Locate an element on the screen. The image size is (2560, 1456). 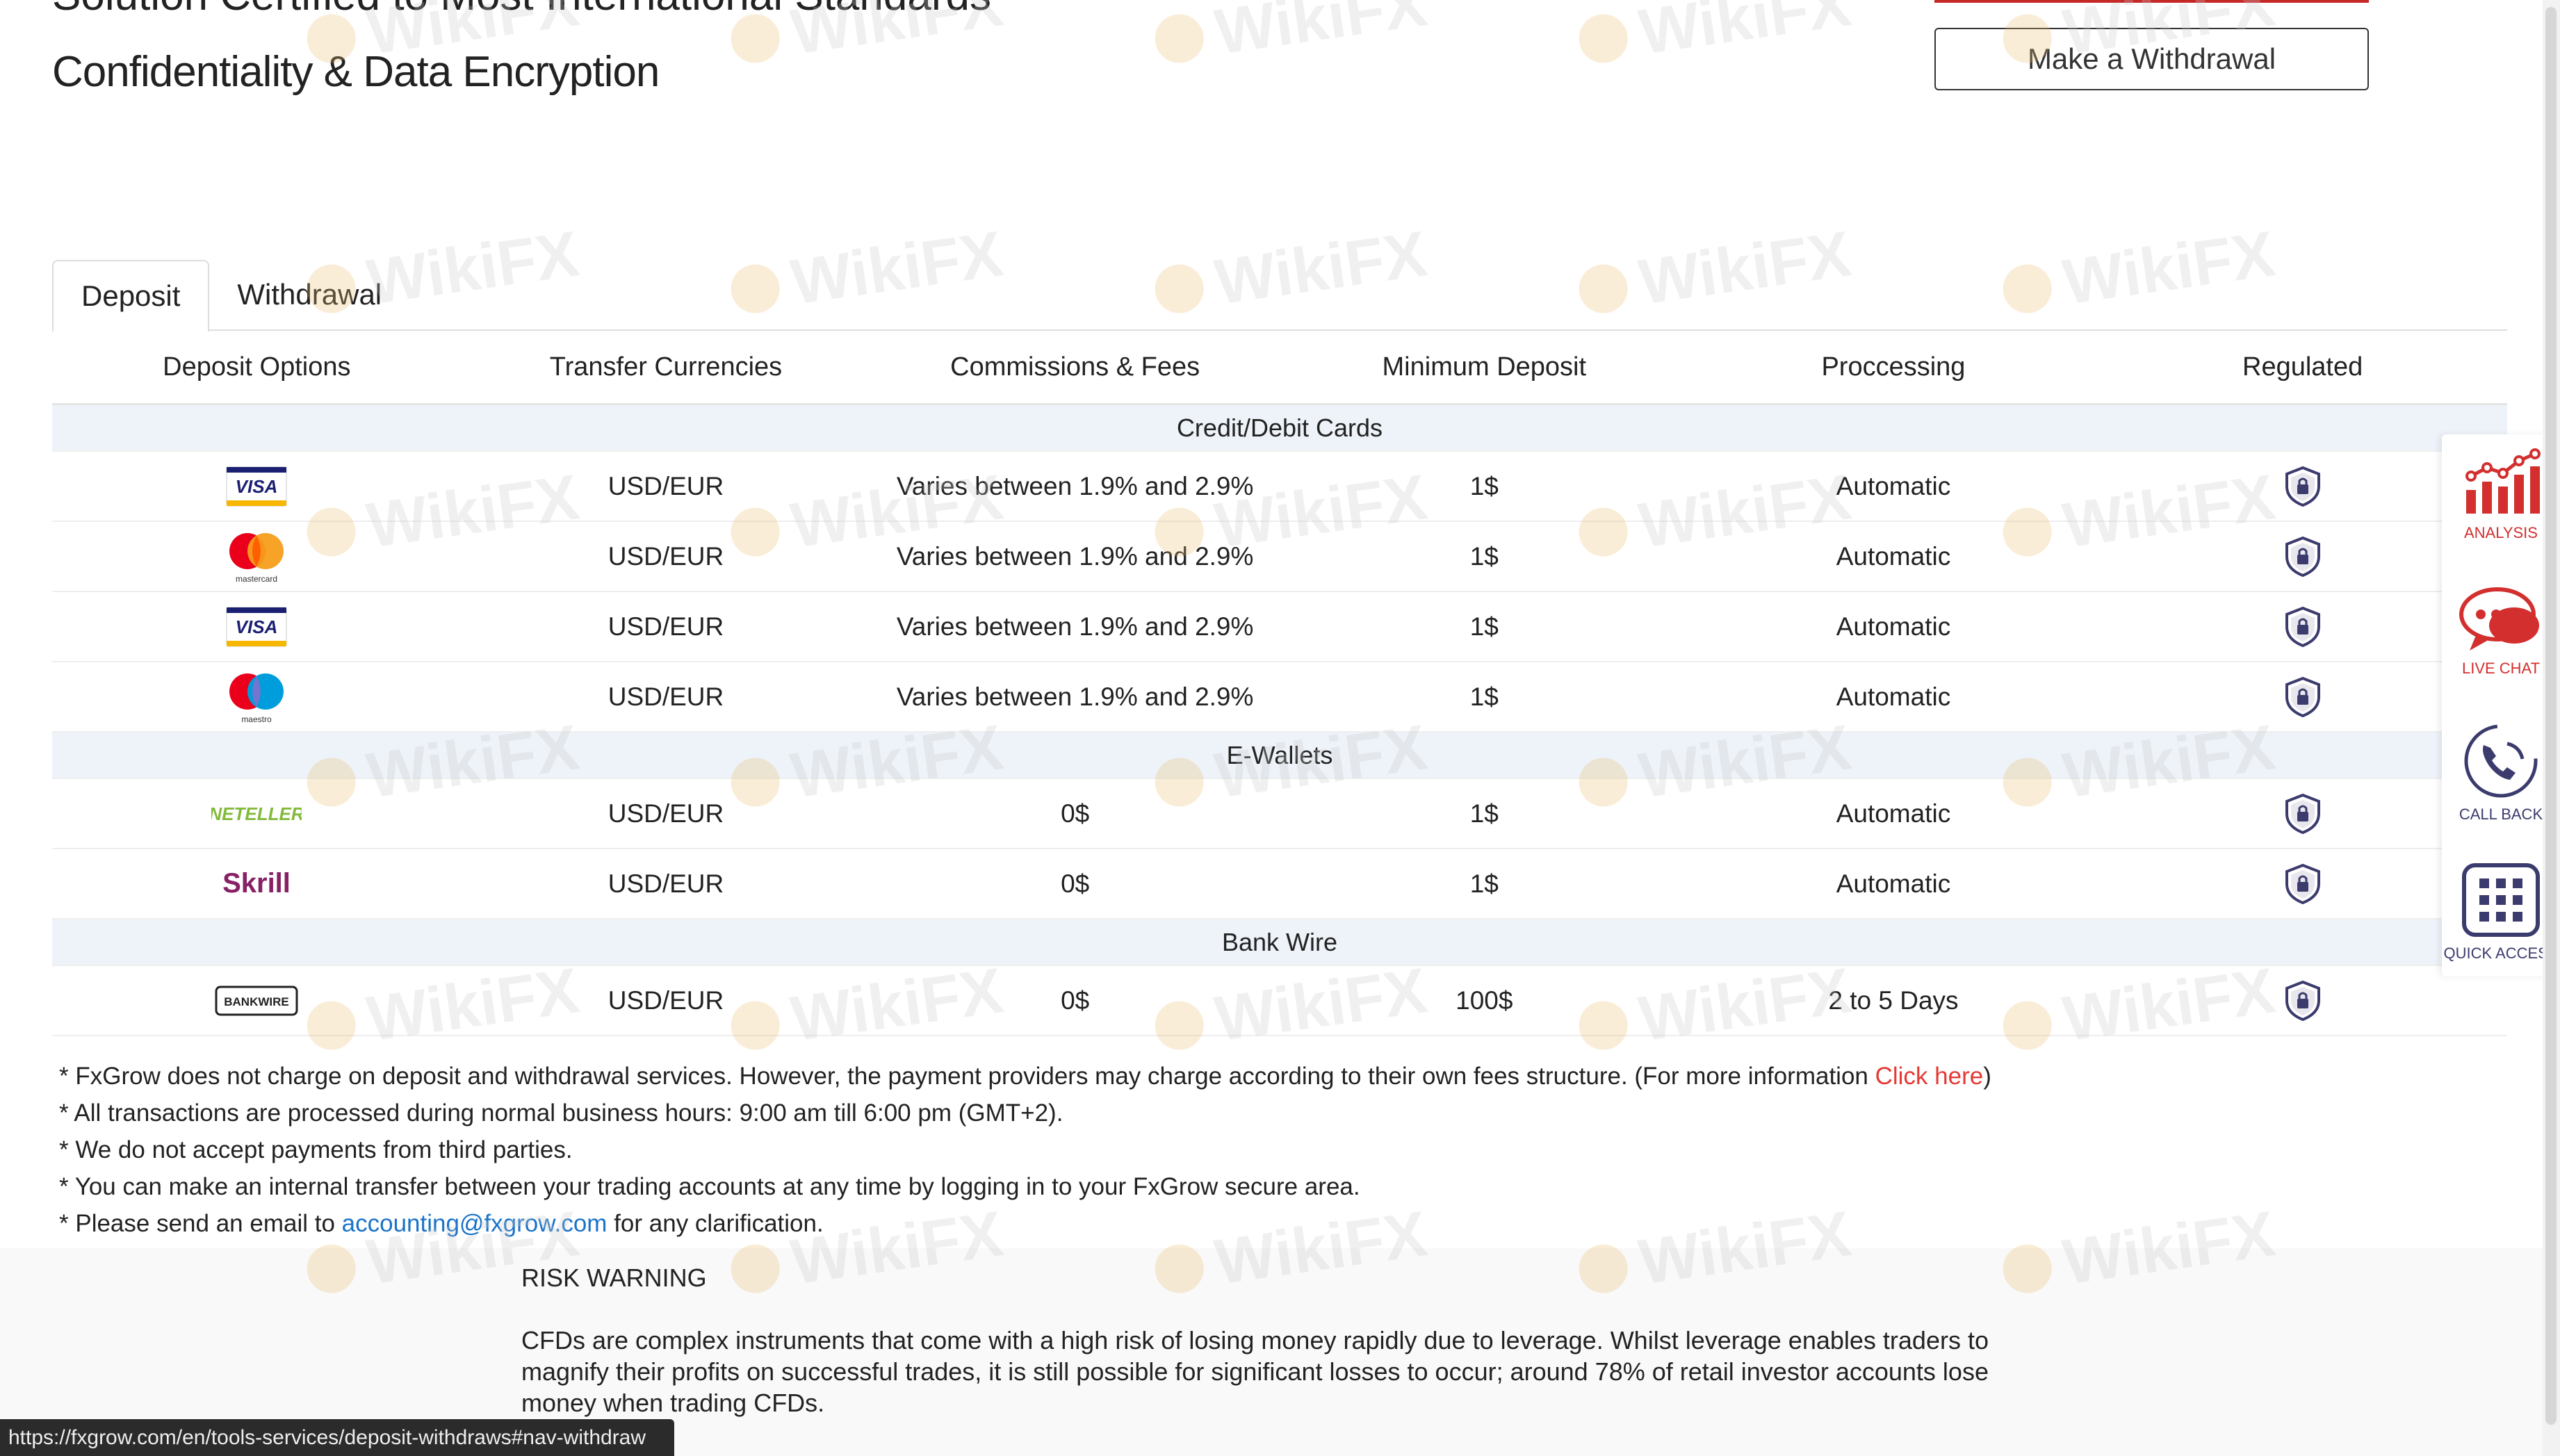
deposit-option-cell: BANKWIRE is located at coordinates (257, 1000).